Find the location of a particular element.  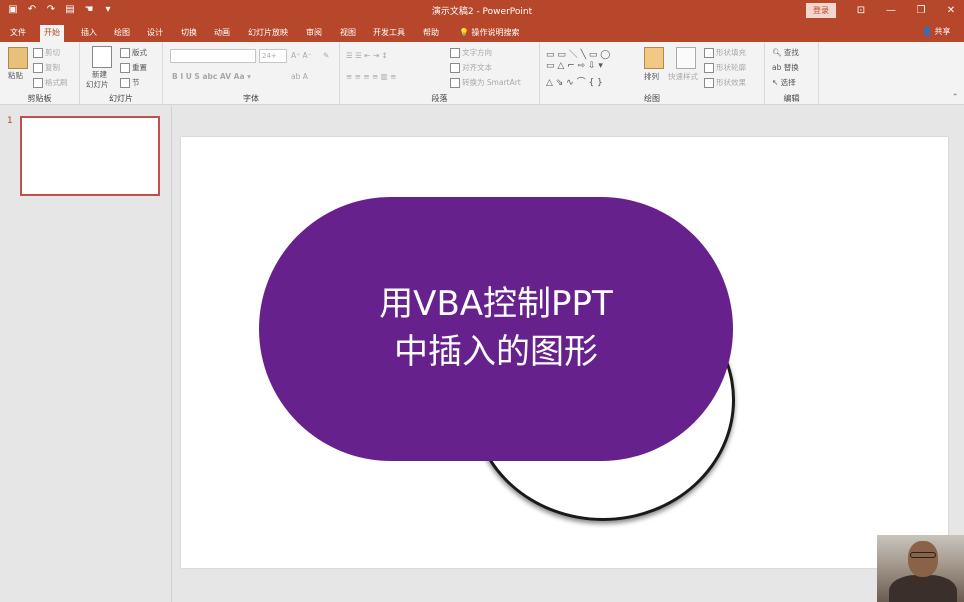

group-label-font: 字体 is located at coordinates (251, 98).